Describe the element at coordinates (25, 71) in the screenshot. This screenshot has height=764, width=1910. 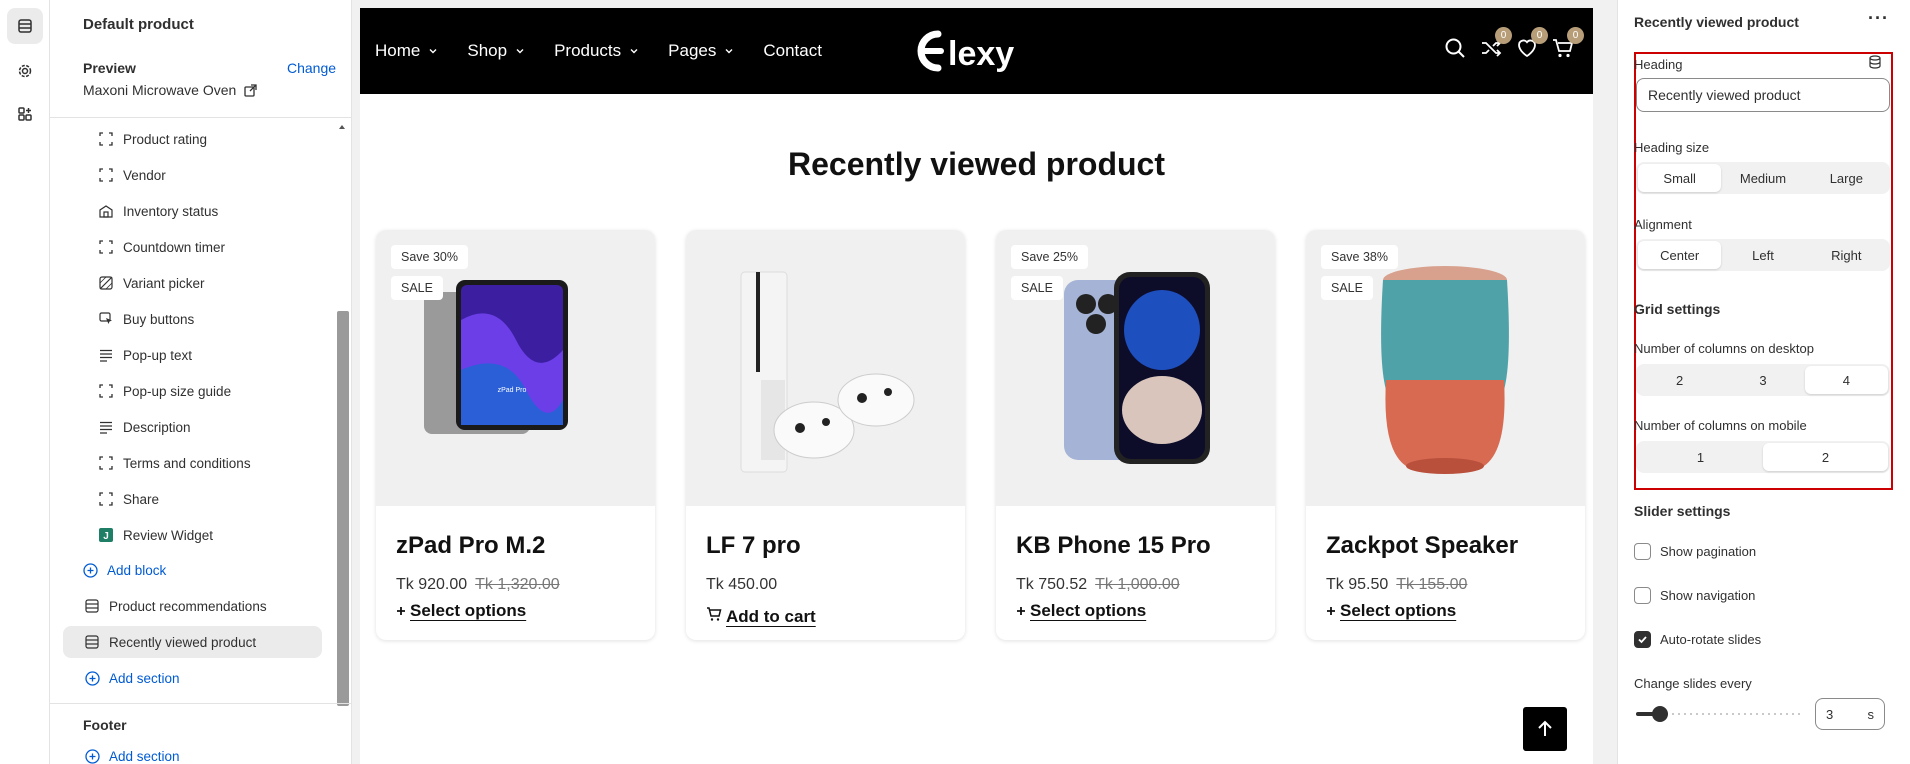
I see `theme-settings-gear-icon` at that location.